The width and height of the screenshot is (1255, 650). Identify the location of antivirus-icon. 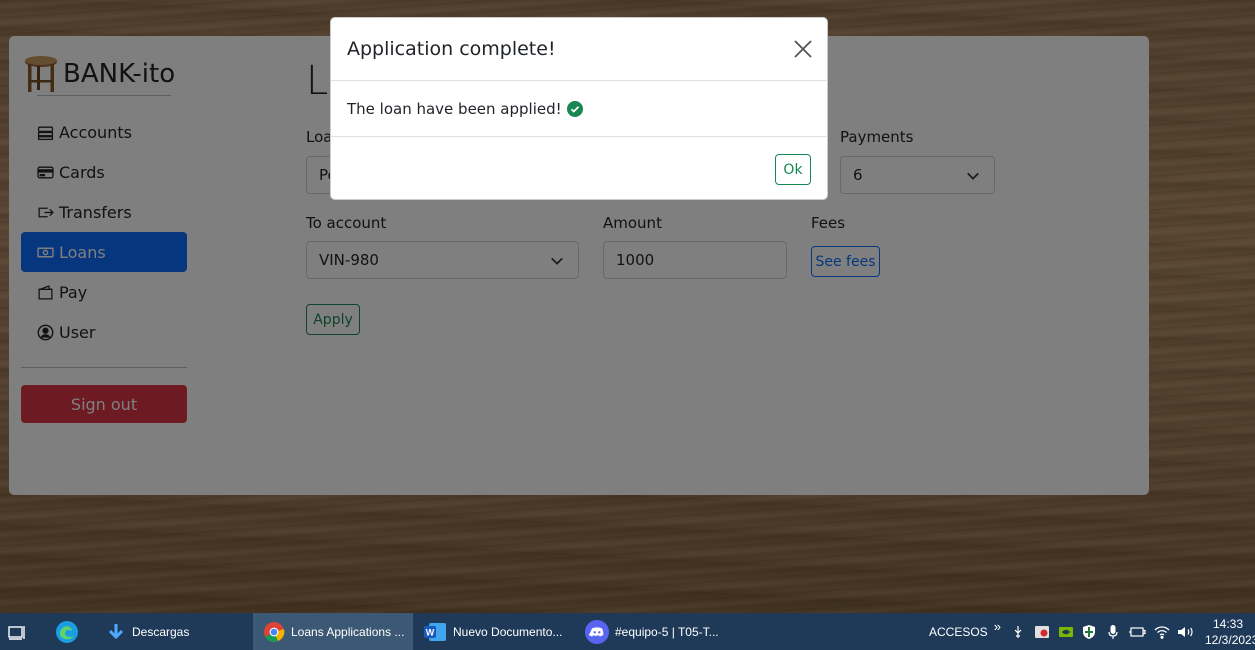
(1042, 632).